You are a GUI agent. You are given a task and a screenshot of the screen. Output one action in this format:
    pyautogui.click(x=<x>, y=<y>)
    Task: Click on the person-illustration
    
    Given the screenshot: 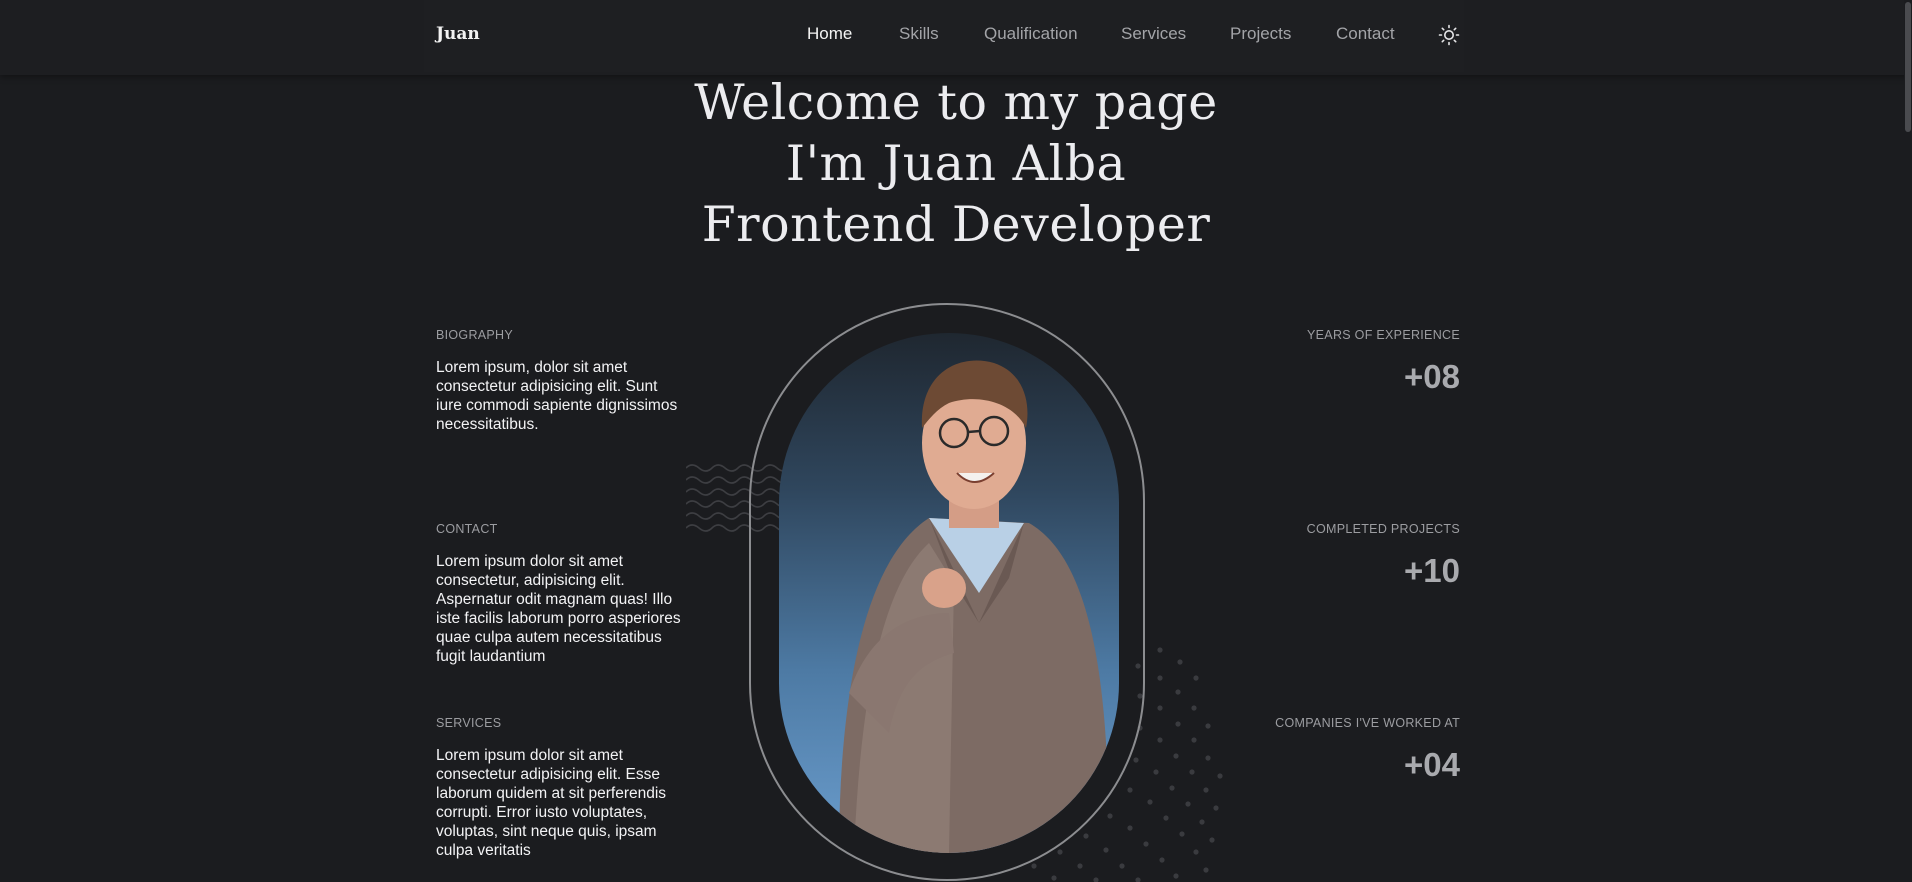 What is the action you would take?
    pyautogui.click(x=974, y=606)
    